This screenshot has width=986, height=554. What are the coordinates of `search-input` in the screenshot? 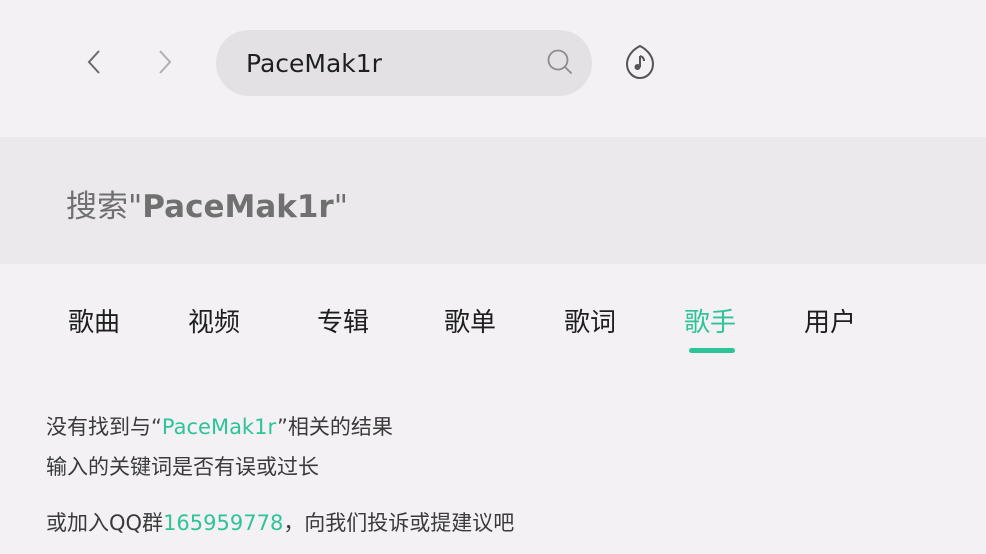 It's located at (391, 63).